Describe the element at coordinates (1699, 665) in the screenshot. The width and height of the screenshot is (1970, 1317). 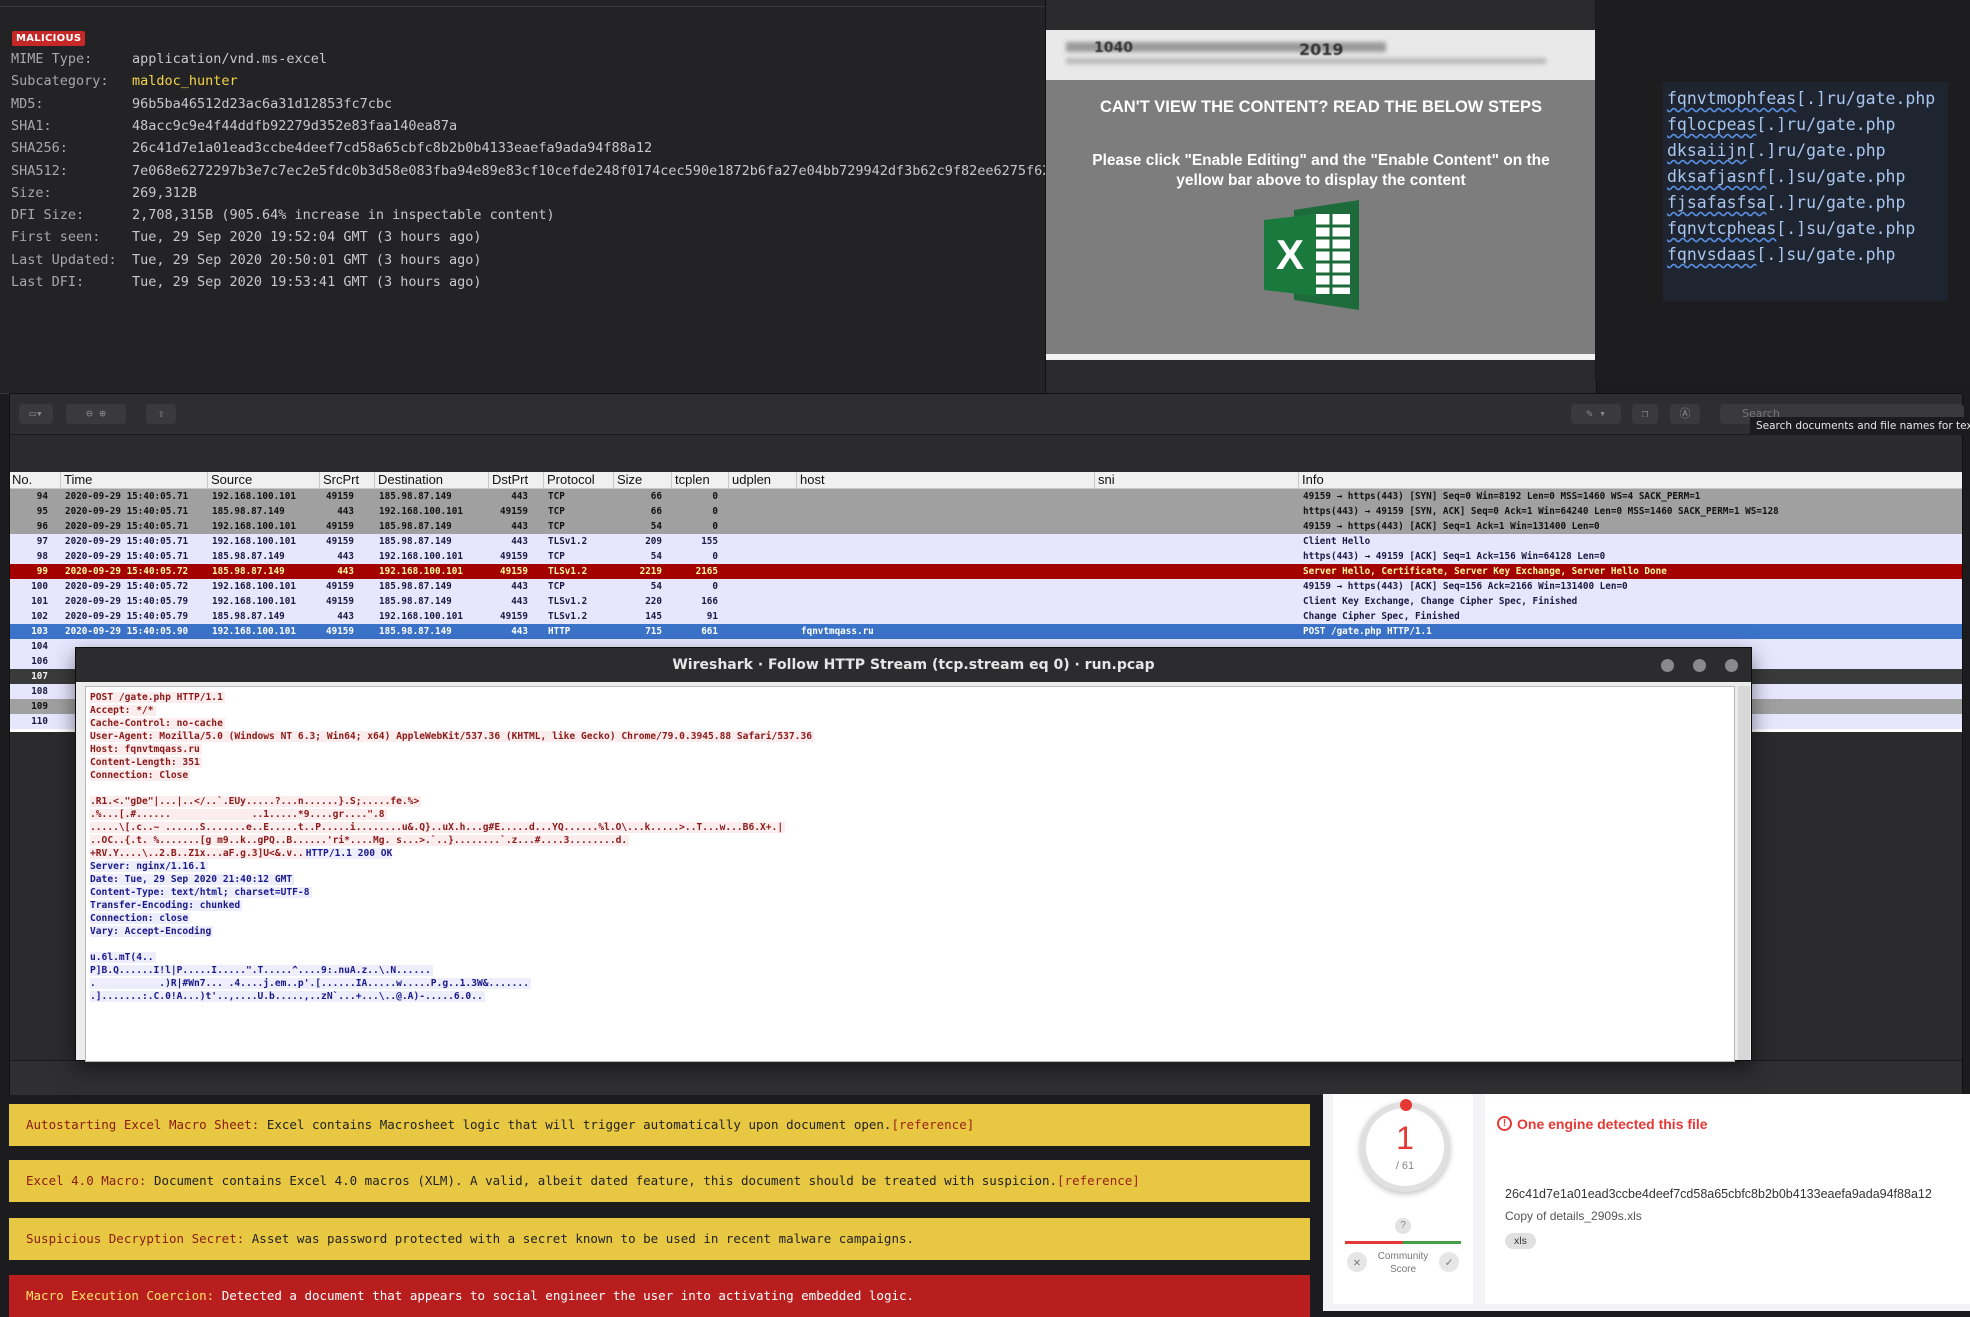
I see `maximize-button` at that location.